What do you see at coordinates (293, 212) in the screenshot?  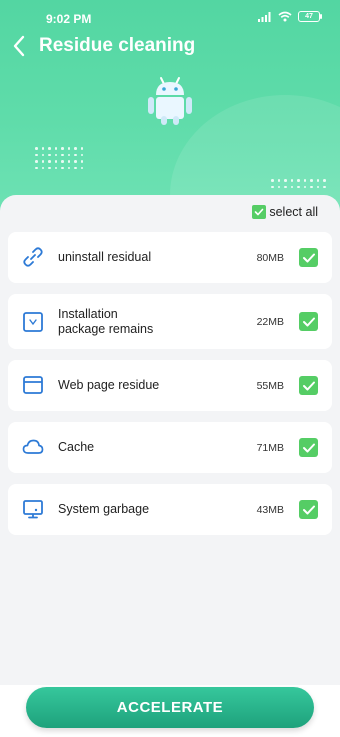 I see `select-all-label: select all` at bounding box center [293, 212].